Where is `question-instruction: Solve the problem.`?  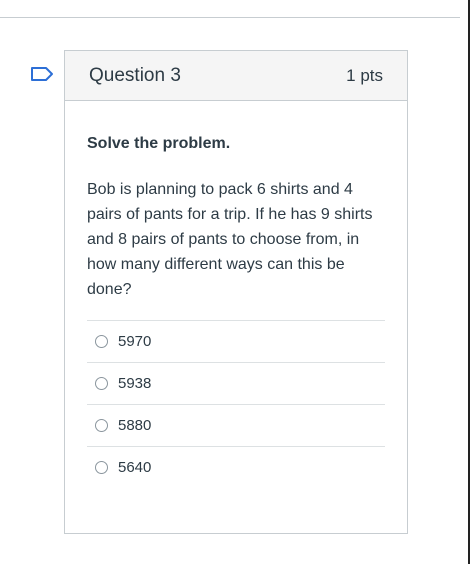
question-instruction: Solve the problem. is located at coordinates (159, 143).